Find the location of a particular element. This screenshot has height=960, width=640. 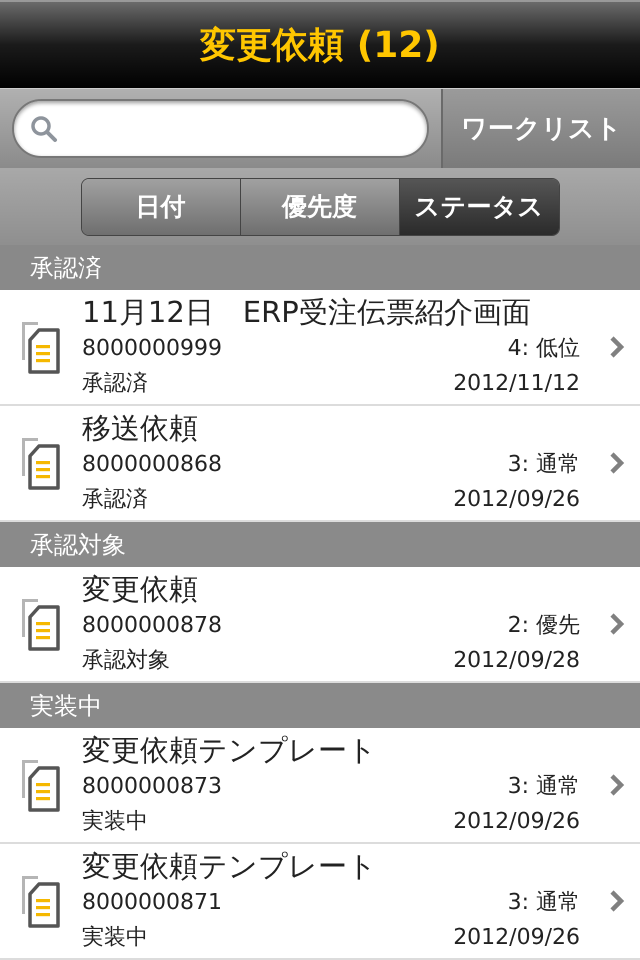

item-title: 変更依頼 is located at coordinates (140, 589).